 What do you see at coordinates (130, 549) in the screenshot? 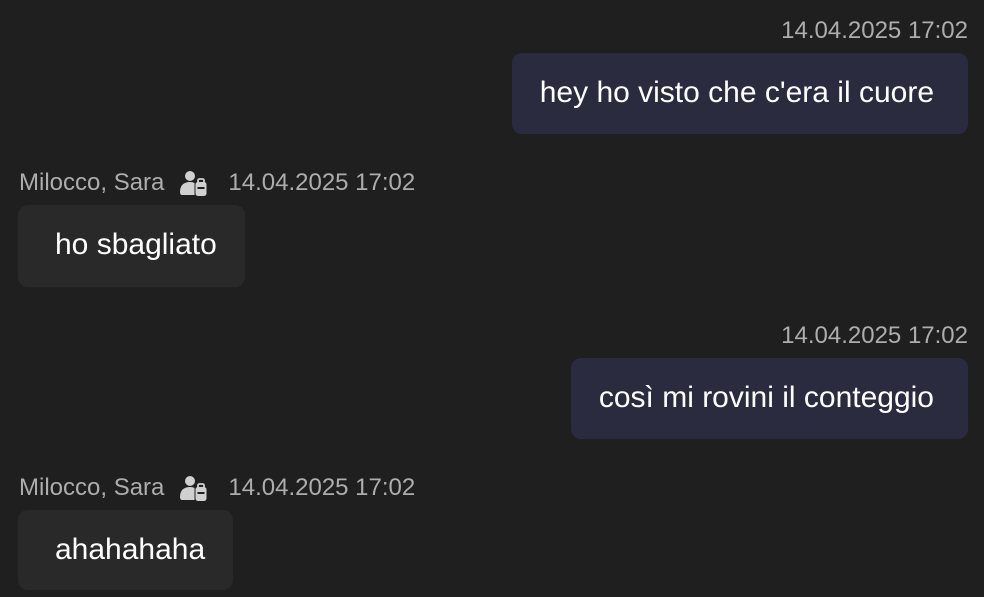
I see `message-text: ahahahaha` at bounding box center [130, 549].